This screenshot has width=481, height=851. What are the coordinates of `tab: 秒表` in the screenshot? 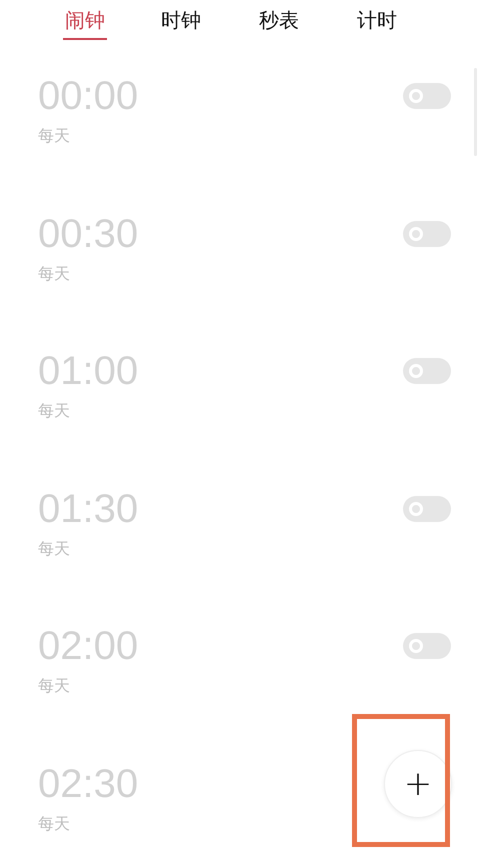 It's located at (279, 20).